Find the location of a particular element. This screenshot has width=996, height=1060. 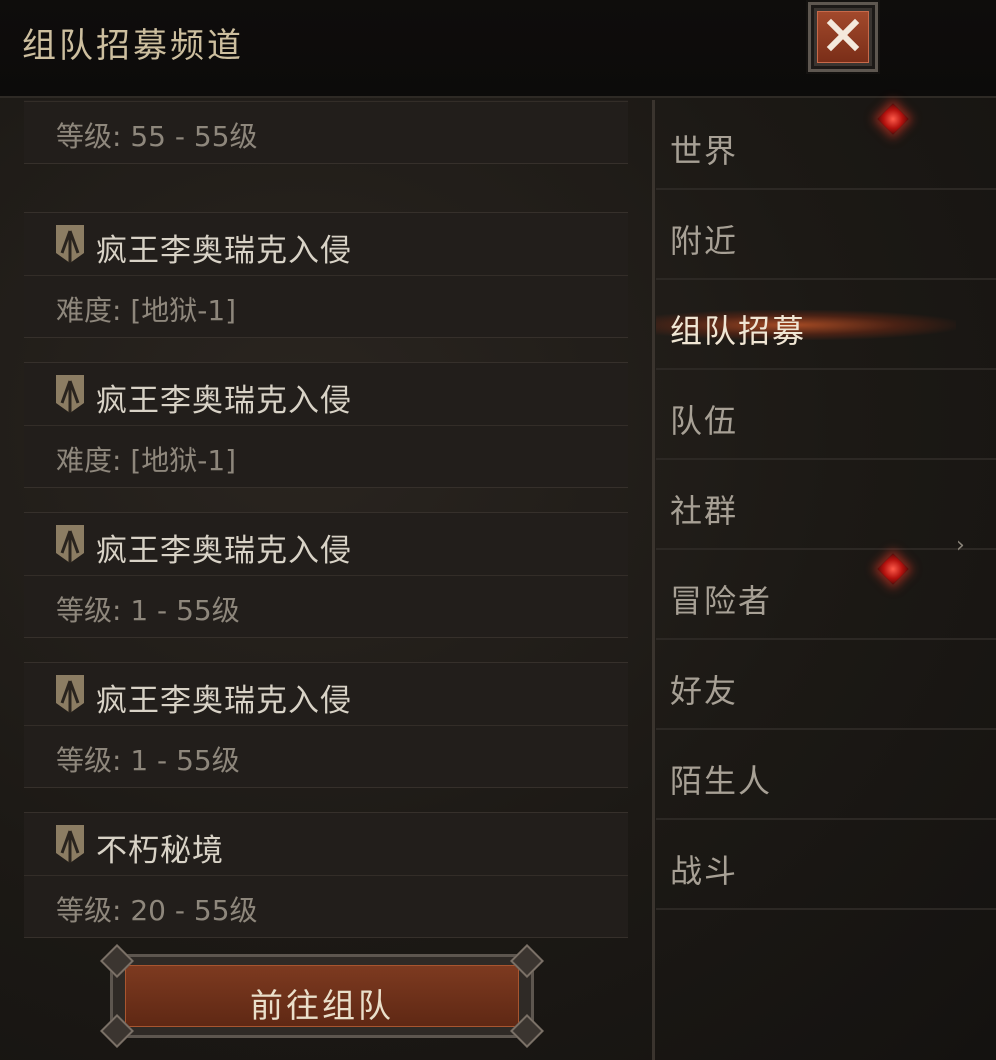

tab-adventurer: 冒险者 is located at coordinates (826, 595).